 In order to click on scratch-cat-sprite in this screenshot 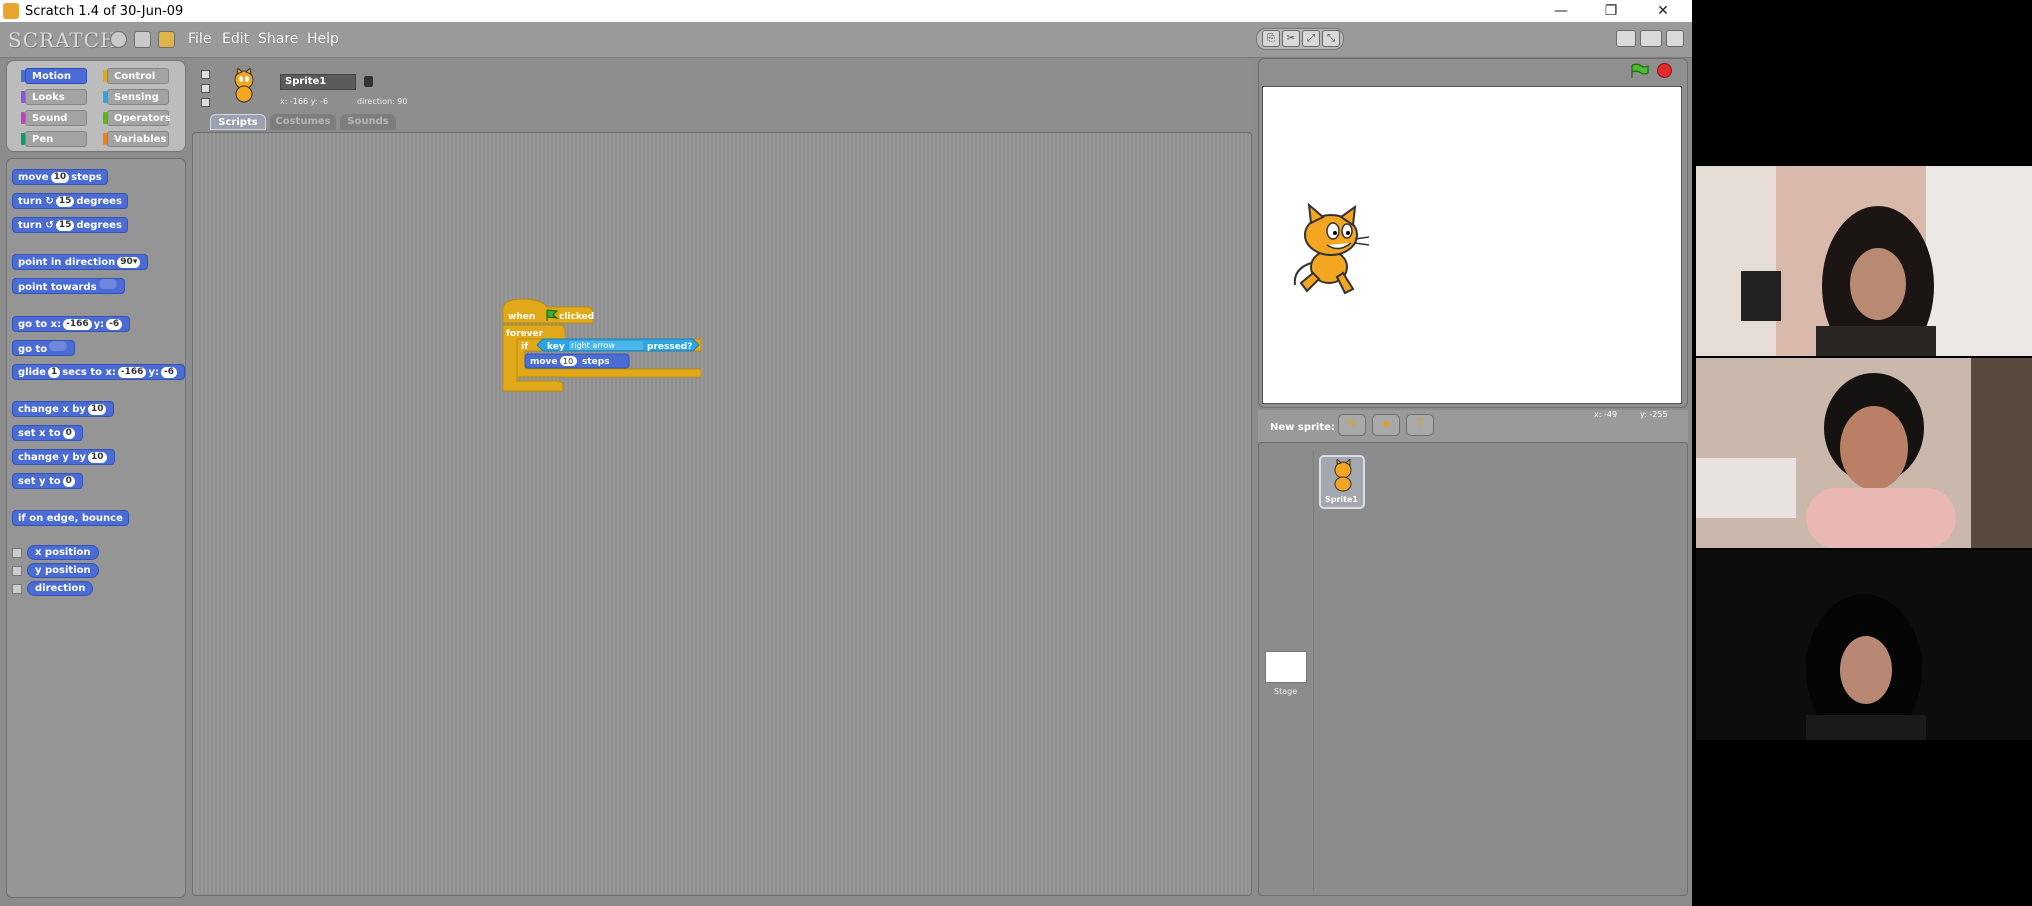, I will do `click(1328, 251)`.